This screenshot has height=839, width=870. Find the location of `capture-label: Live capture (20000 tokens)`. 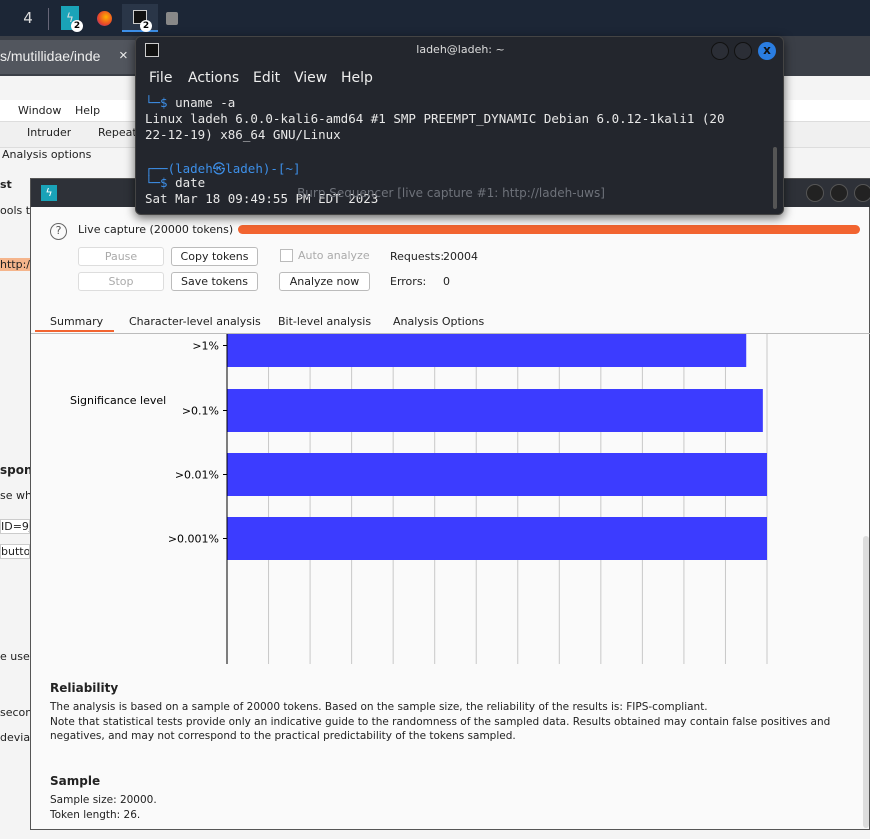

capture-label: Live capture (20000 tokens) is located at coordinates (156, 229).